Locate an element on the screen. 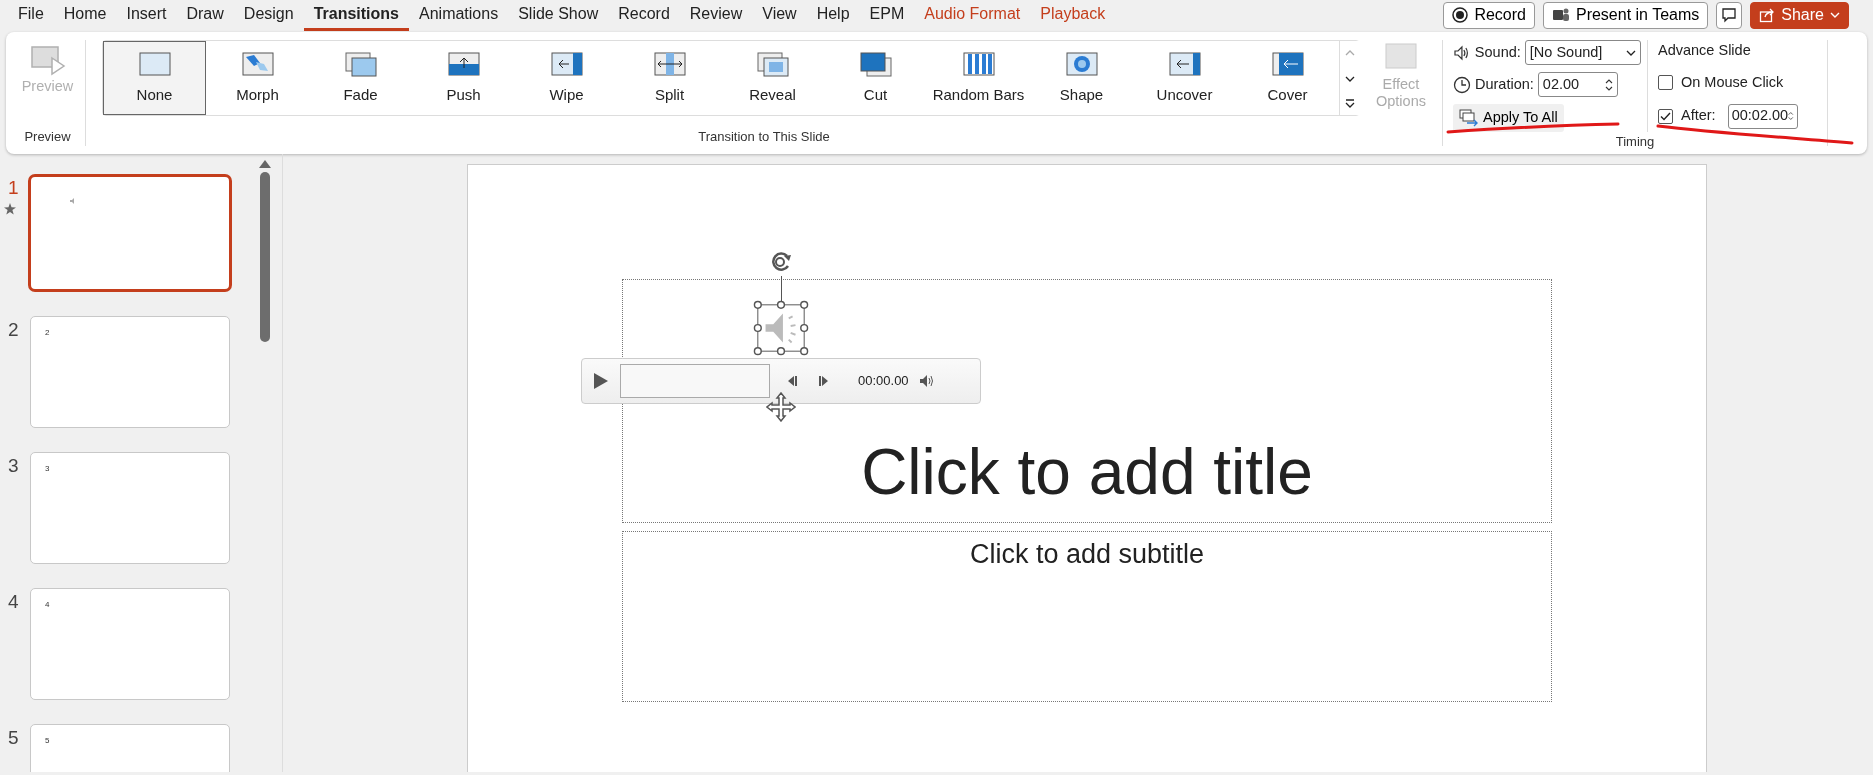 The height and width of the screenshot is (775, 1873). slide-number: 1 is located at coordinates (13, 188).